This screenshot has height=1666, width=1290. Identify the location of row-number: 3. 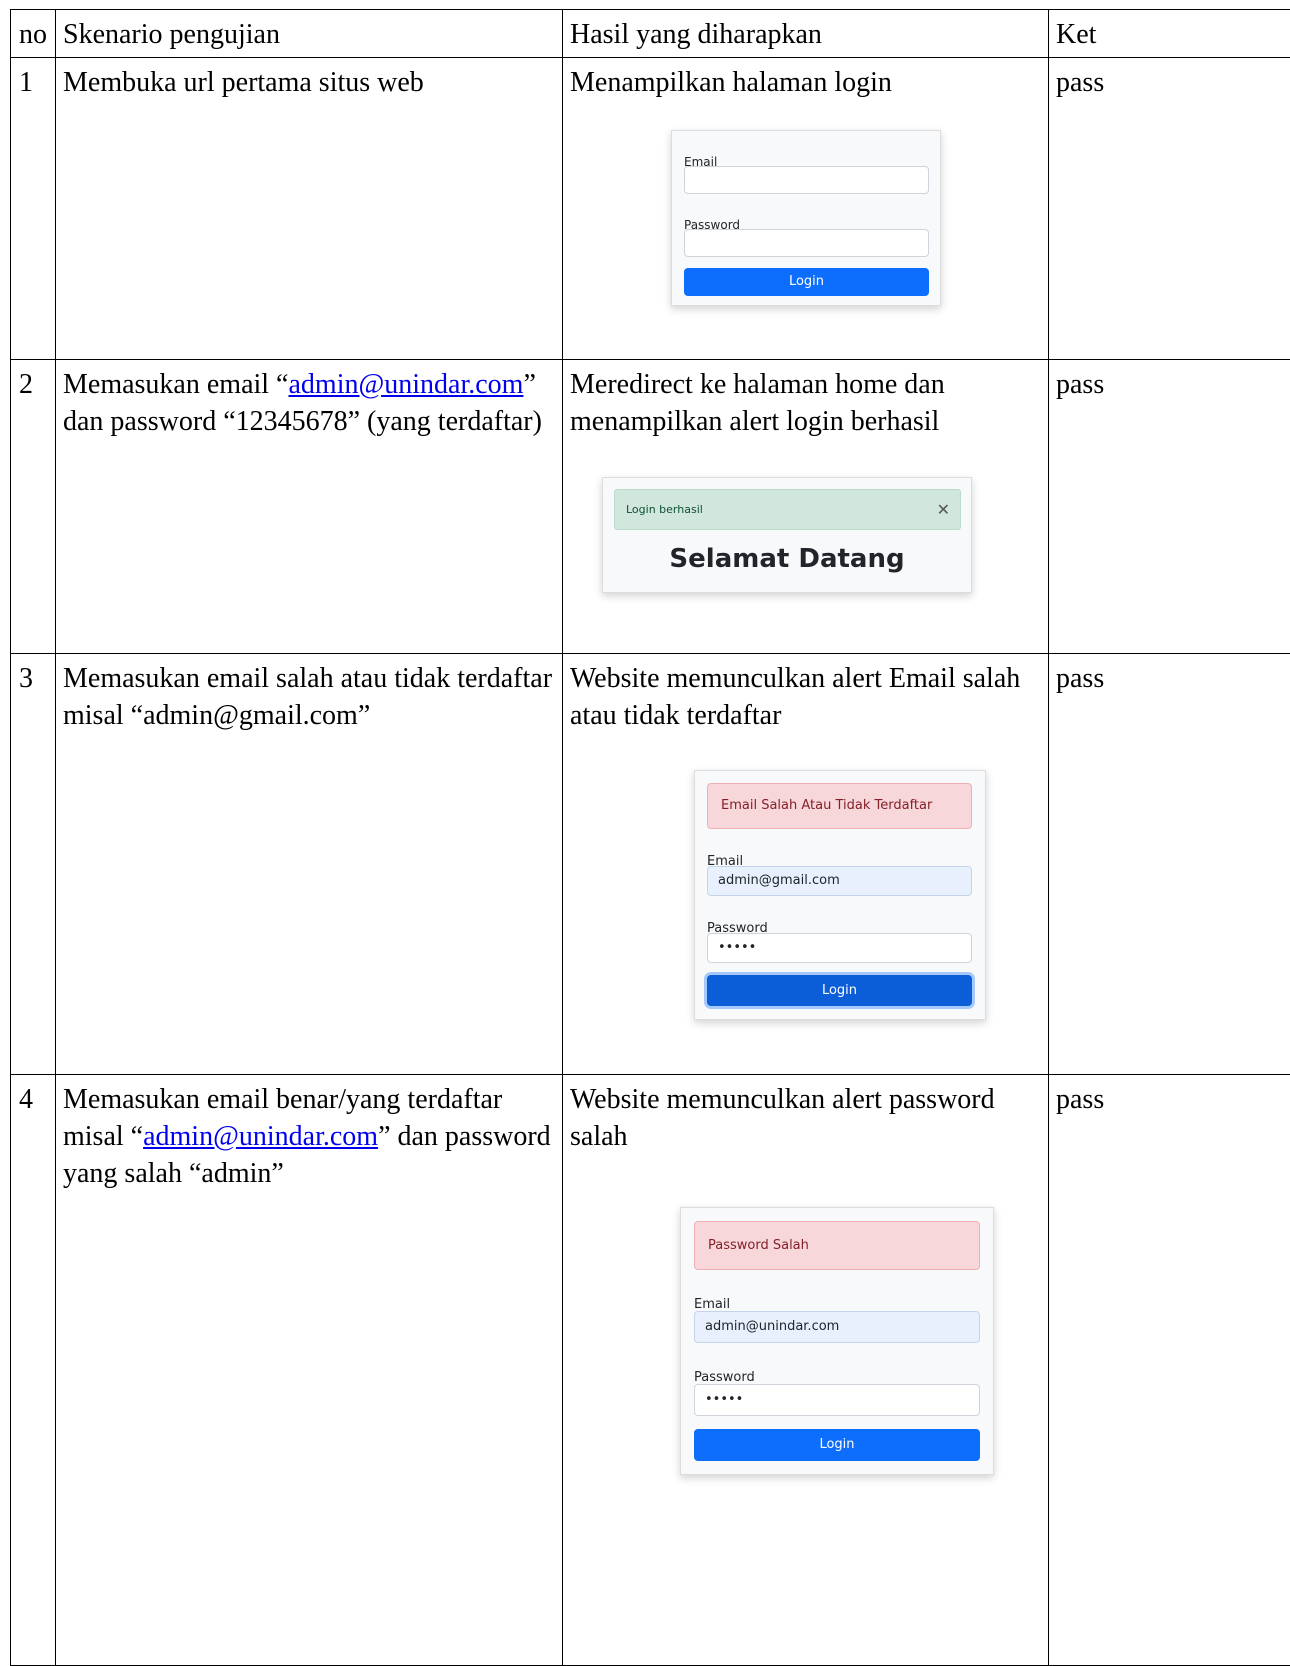
(33, 864).